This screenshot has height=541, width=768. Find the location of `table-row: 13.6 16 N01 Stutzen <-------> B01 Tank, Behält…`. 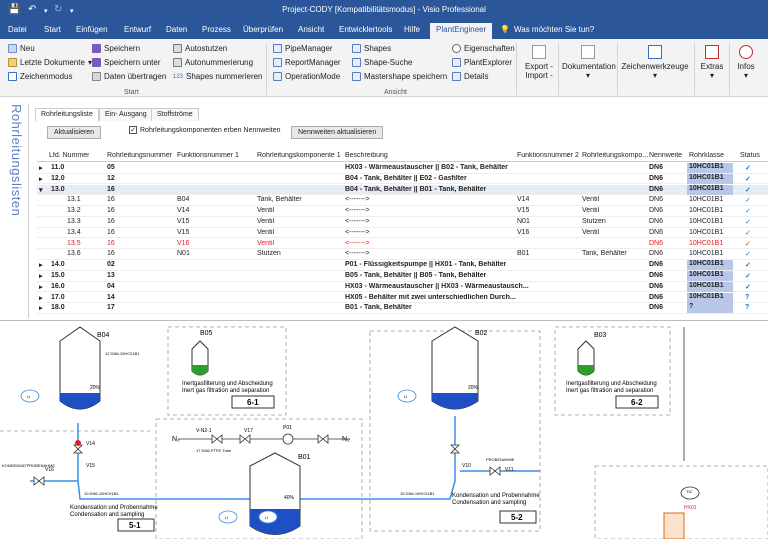

table-row: 13.6 16 N01 Stutzen <-------> B01 Tank, Behält… is located at coordinates (402, 254).